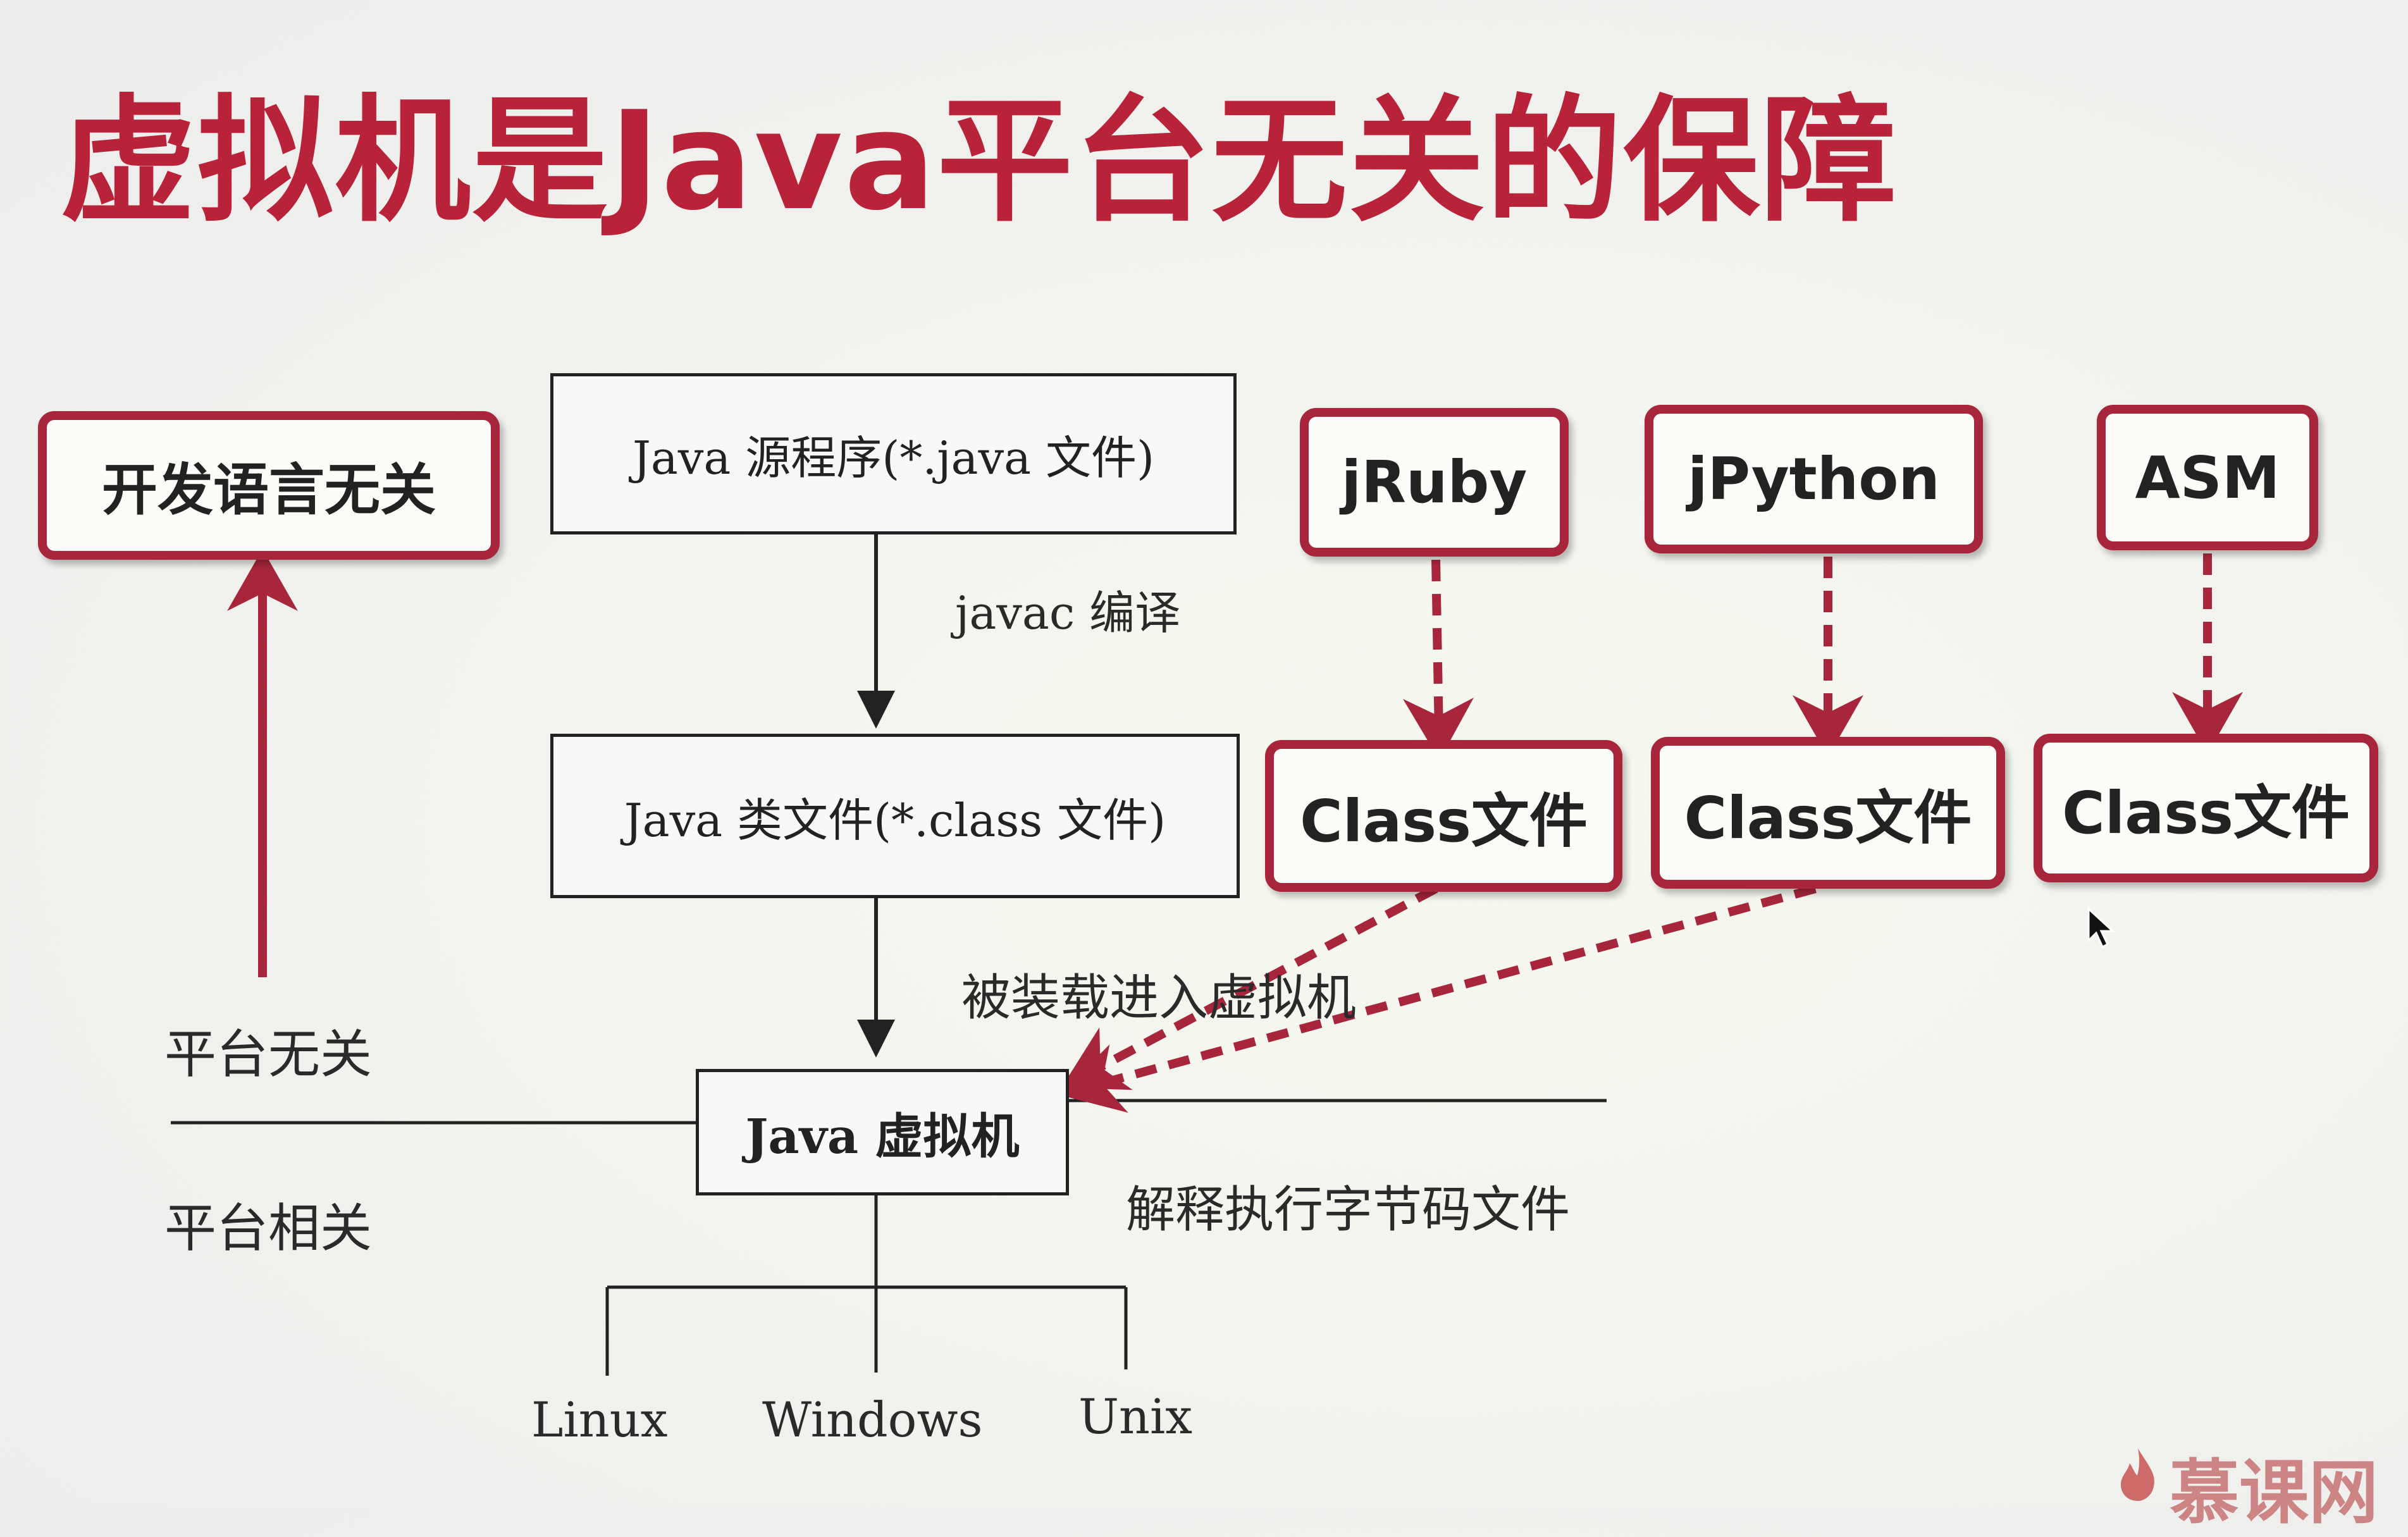 The width and height of the screenshot is (2408, 1537). I want to click on jpython-label: jPython, so click(1814, 479).